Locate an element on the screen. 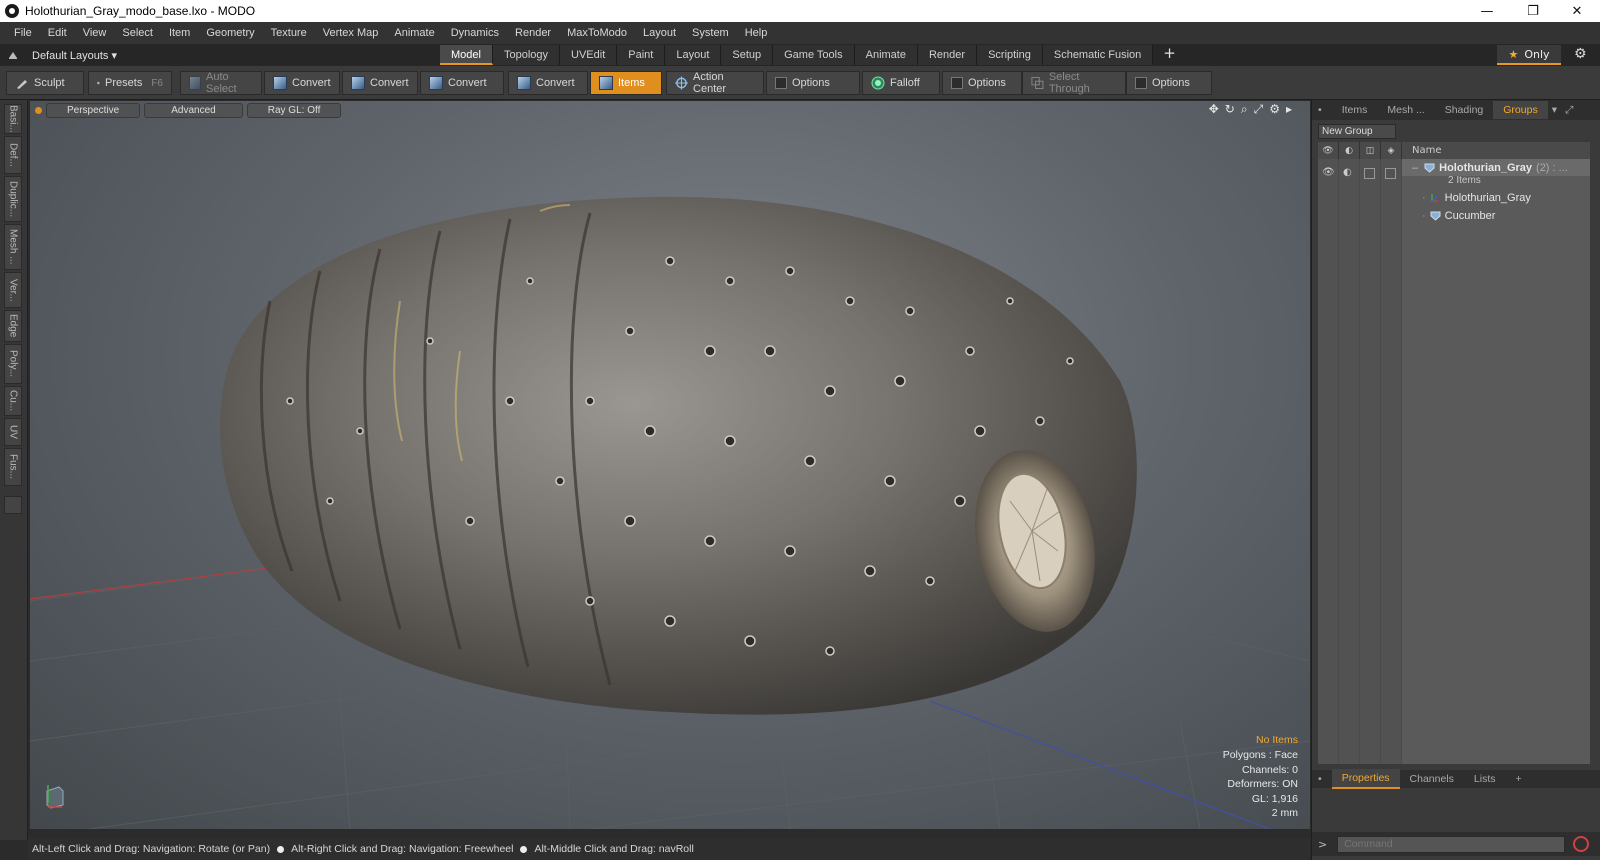 This screenshot has height=860, width=1600. minimize-button: — is located at coordinates (1487, 11).